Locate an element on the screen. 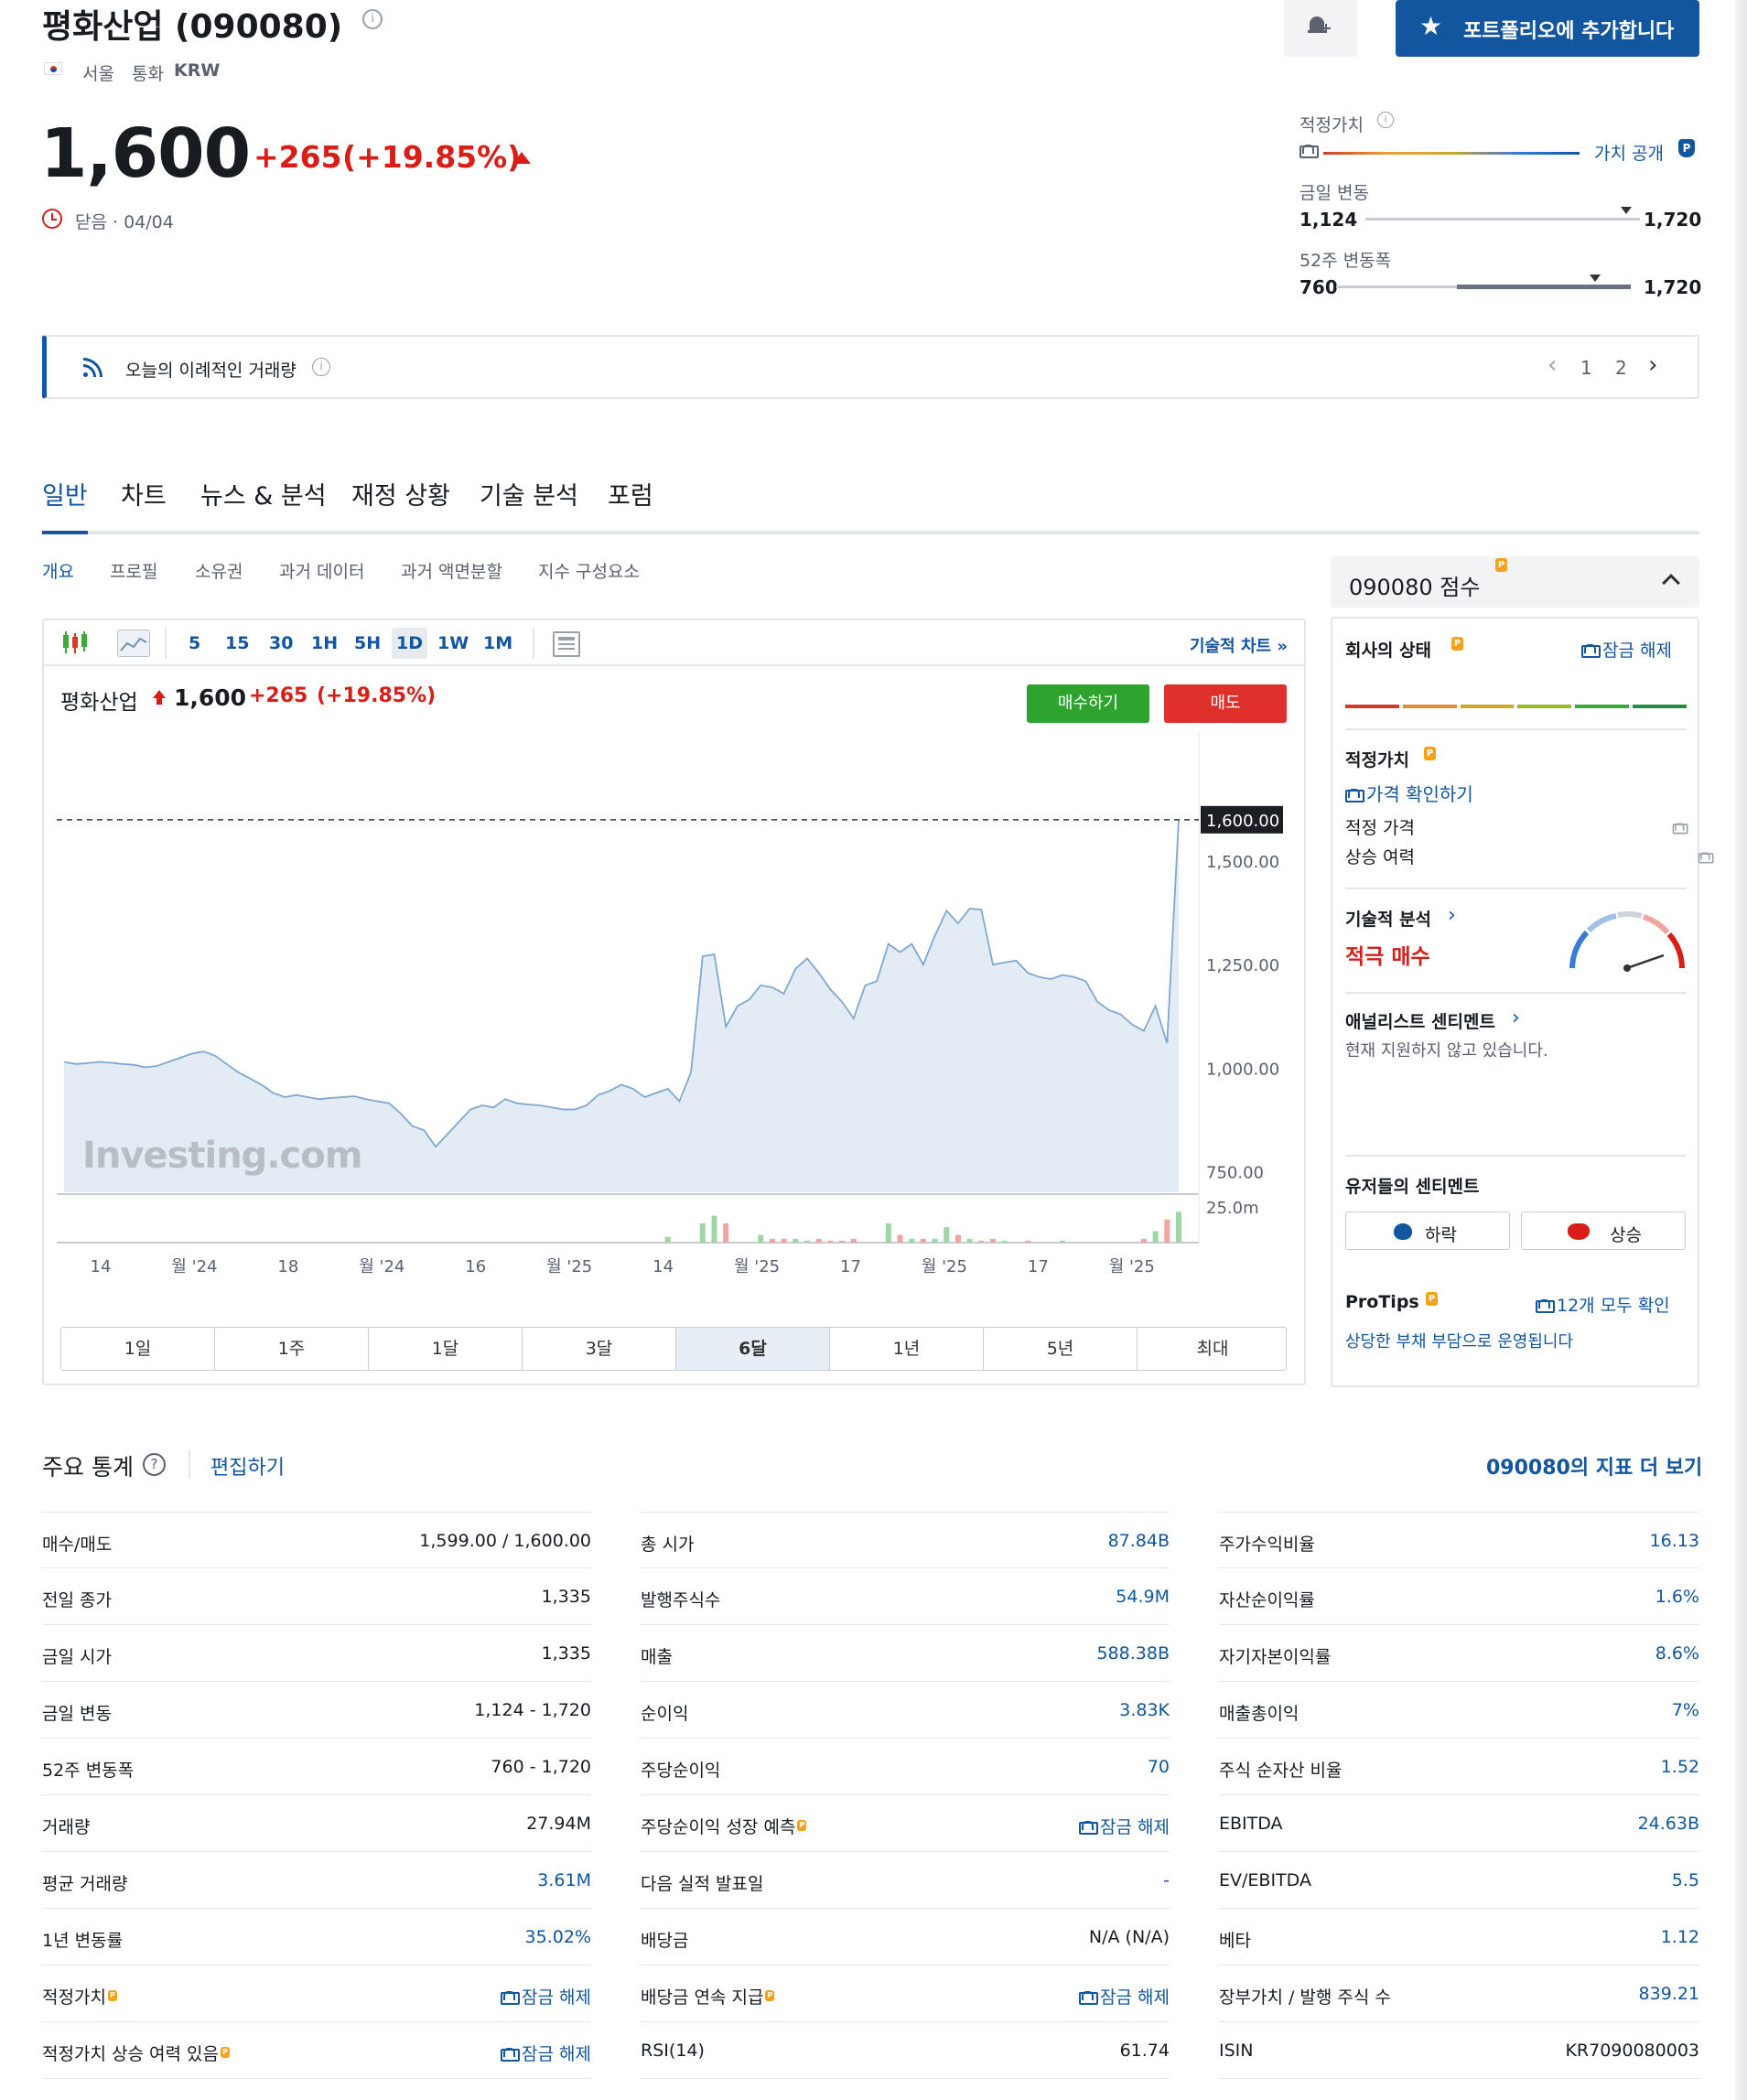 The image size is (1747, 2100). stat-label: RSI(14) is located at coordinates (673, 2051).